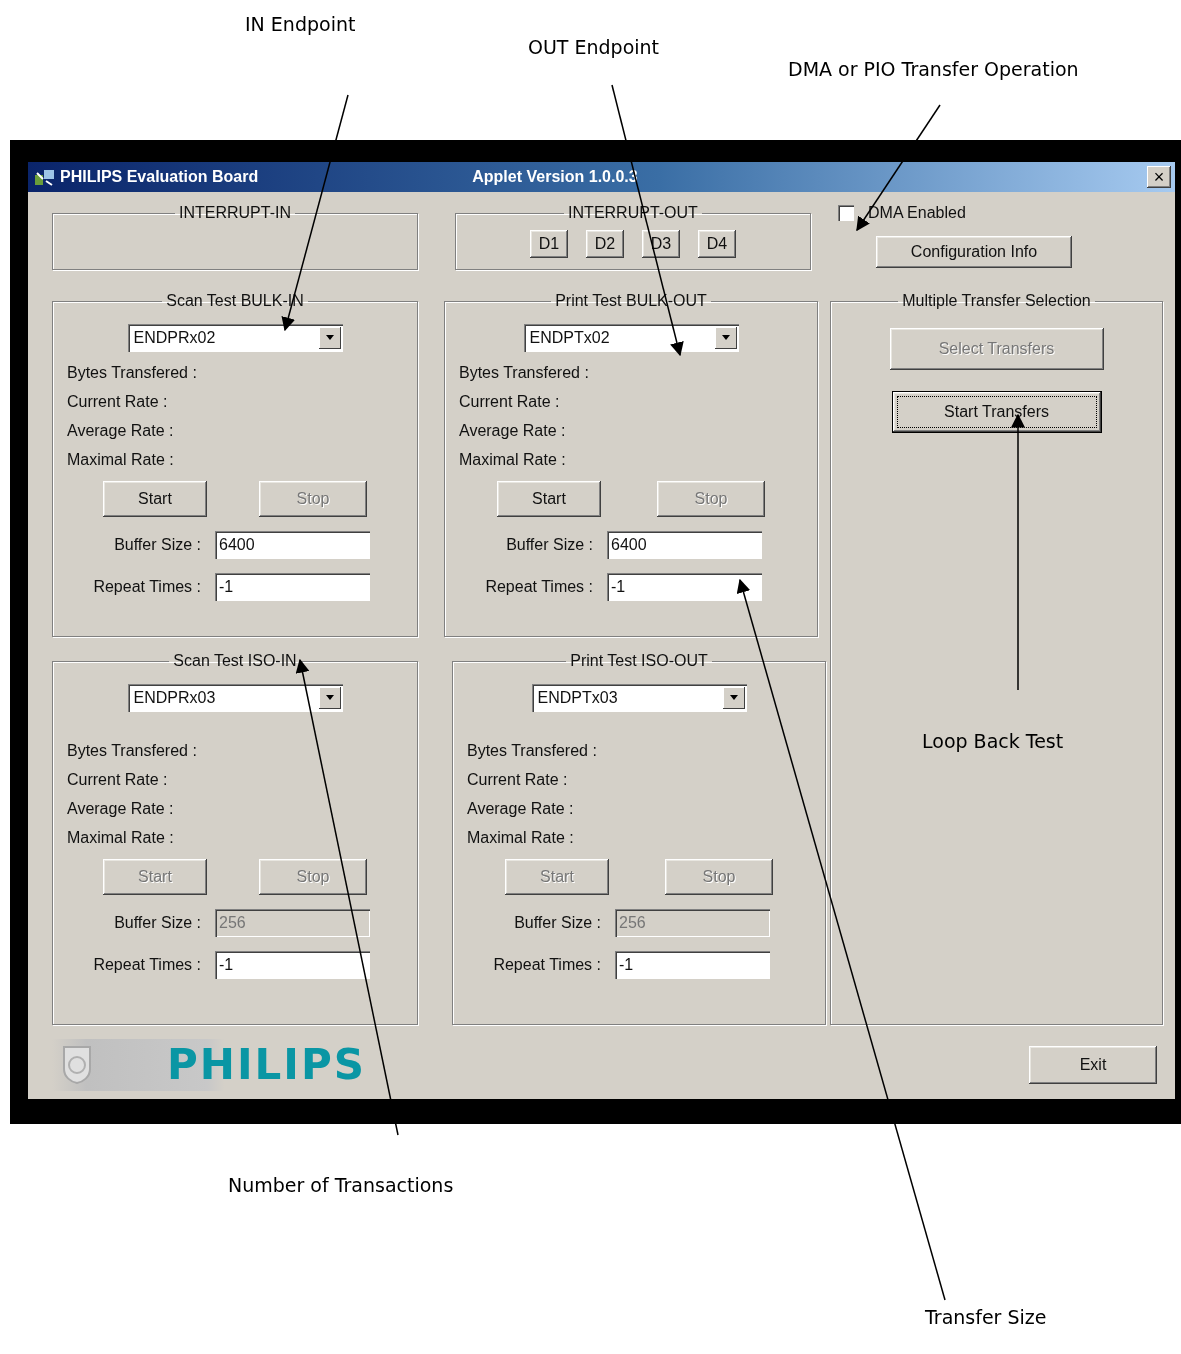 The height and width of the screenshot is (1354, 1181). I want to click on logo-text: PHILIPS, so click(266, 1064).